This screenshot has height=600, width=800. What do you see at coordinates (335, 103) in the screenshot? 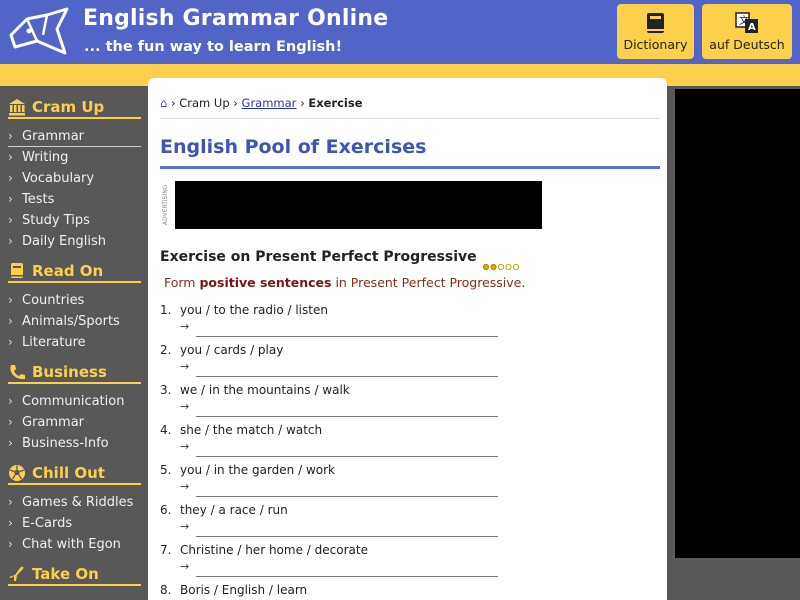
I see `breadcrumb-item-current: Exercise` at bounding box center [335, 103].